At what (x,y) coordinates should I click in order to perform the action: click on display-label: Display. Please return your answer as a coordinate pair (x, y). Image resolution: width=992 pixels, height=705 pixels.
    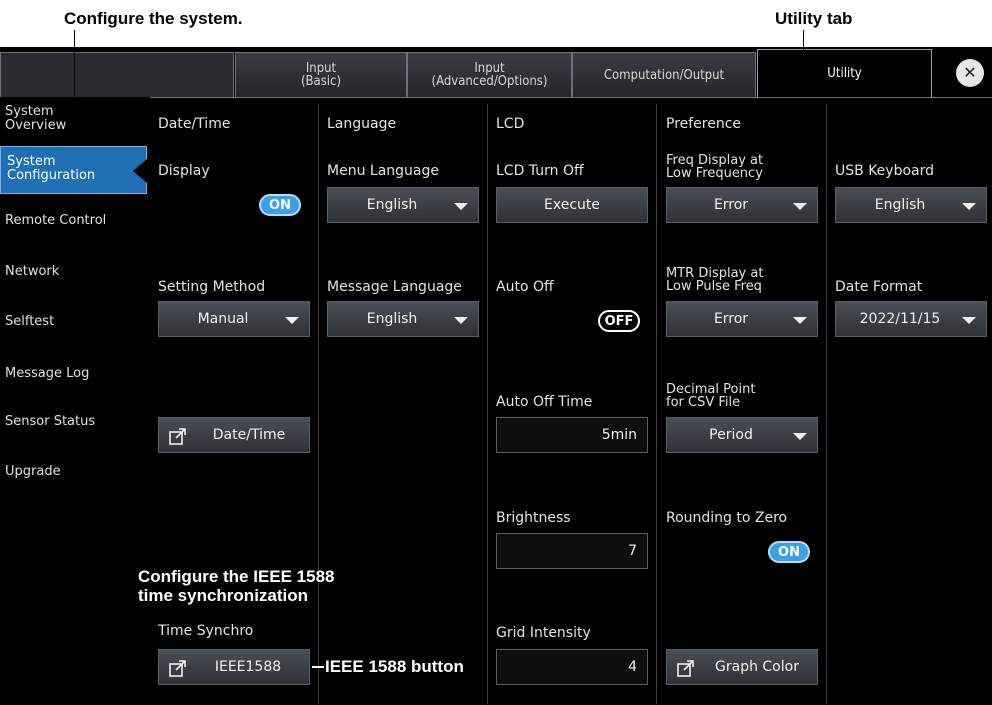
    Looking at the image, I should click on (184, 171).